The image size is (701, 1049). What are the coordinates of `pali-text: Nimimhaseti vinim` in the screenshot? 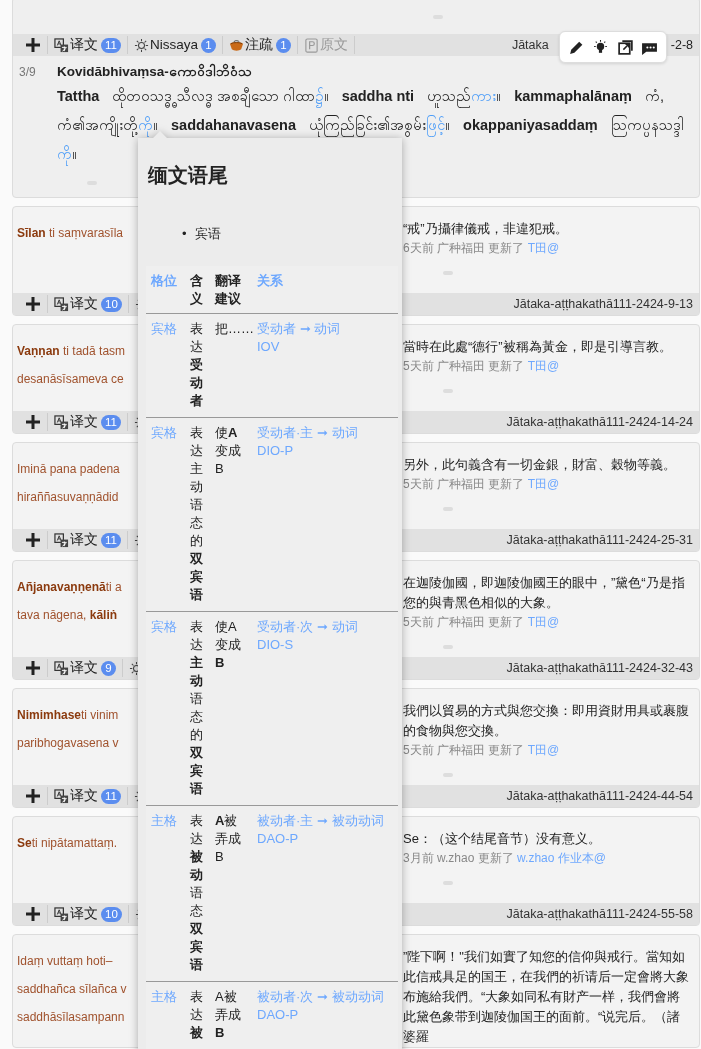 It's located at (68, 716).